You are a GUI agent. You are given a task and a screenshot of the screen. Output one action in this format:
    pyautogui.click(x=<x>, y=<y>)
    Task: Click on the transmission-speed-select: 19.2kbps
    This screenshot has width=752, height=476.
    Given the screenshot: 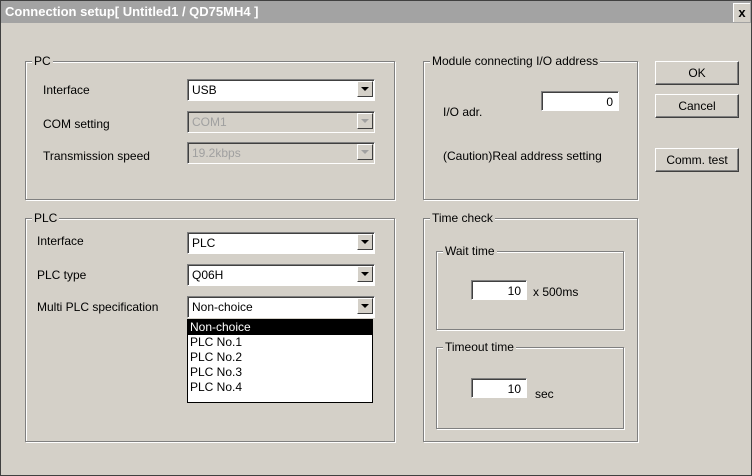 What is the action you would take?
    pyautogui.click(x=281, y=153)
    